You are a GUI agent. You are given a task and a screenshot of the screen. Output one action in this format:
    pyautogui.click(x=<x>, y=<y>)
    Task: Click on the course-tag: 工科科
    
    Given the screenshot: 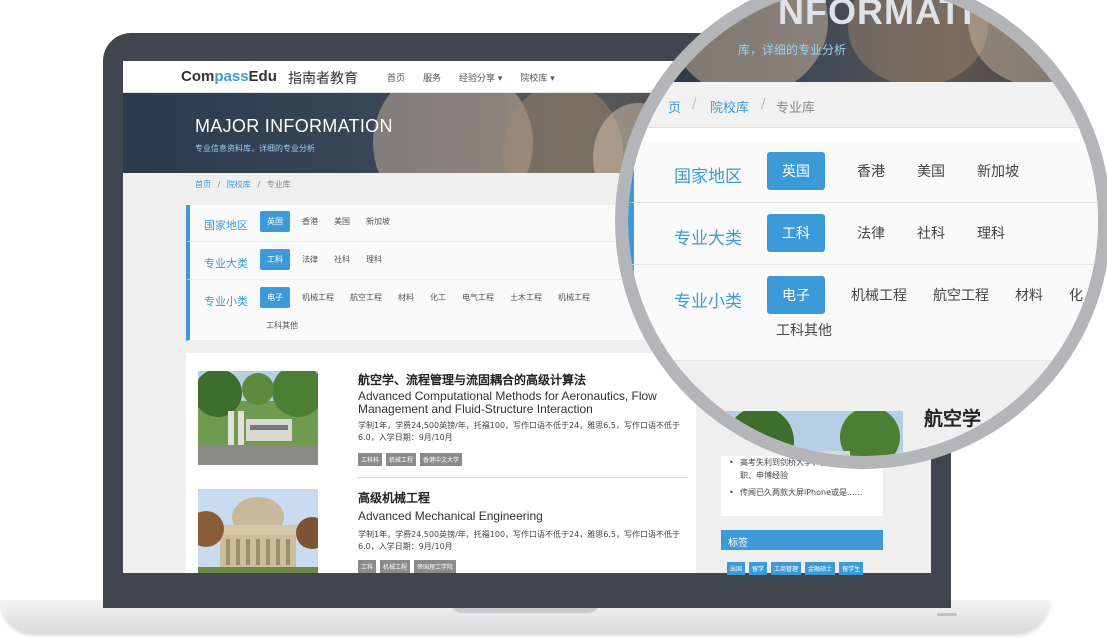 What is the action you would take?
    pyautogui.click(x=370, y=459)
    